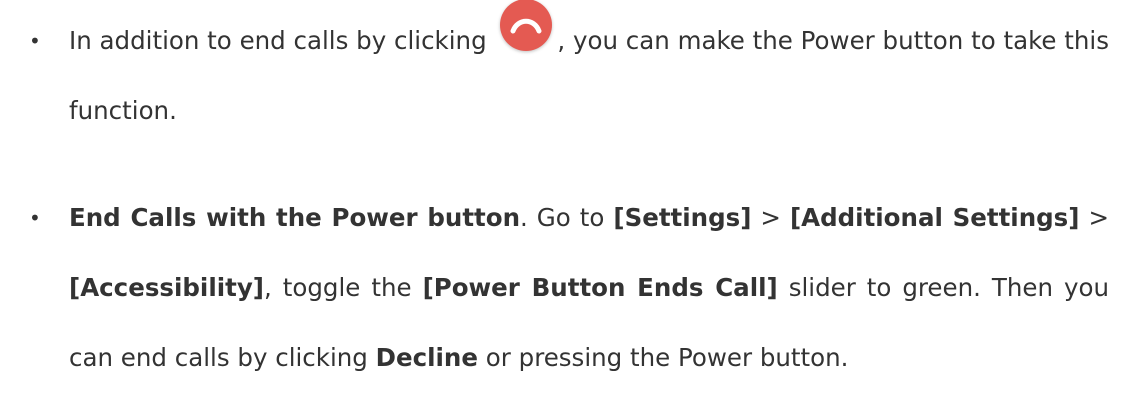  I want to click on end-call-icon, so click(526, 25).